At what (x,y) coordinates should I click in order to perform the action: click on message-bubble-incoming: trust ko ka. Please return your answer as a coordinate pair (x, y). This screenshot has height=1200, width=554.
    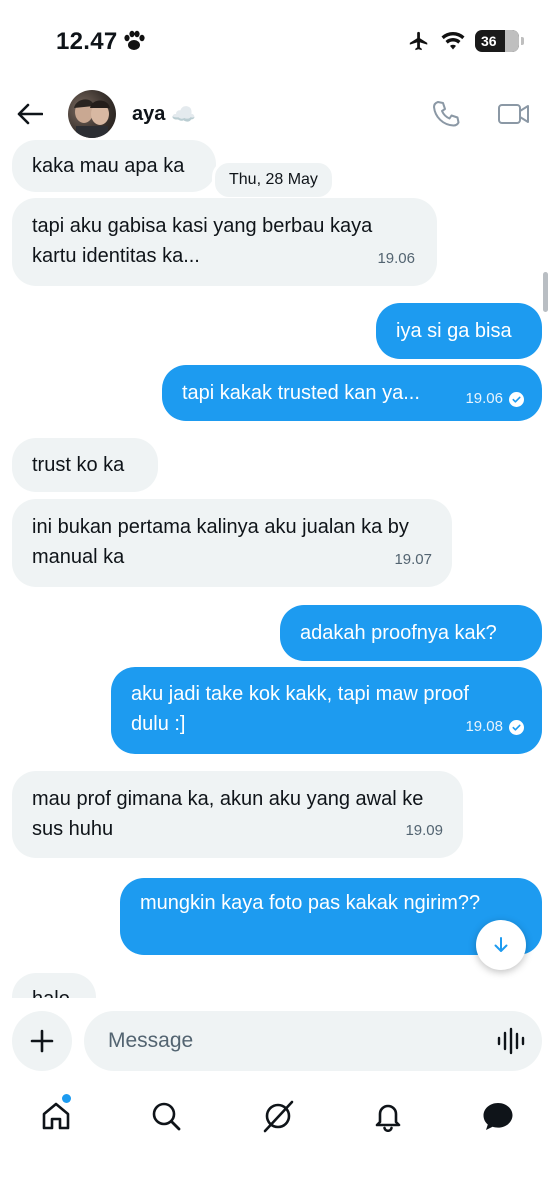
    Looking at the image, I should click on (85, 465).